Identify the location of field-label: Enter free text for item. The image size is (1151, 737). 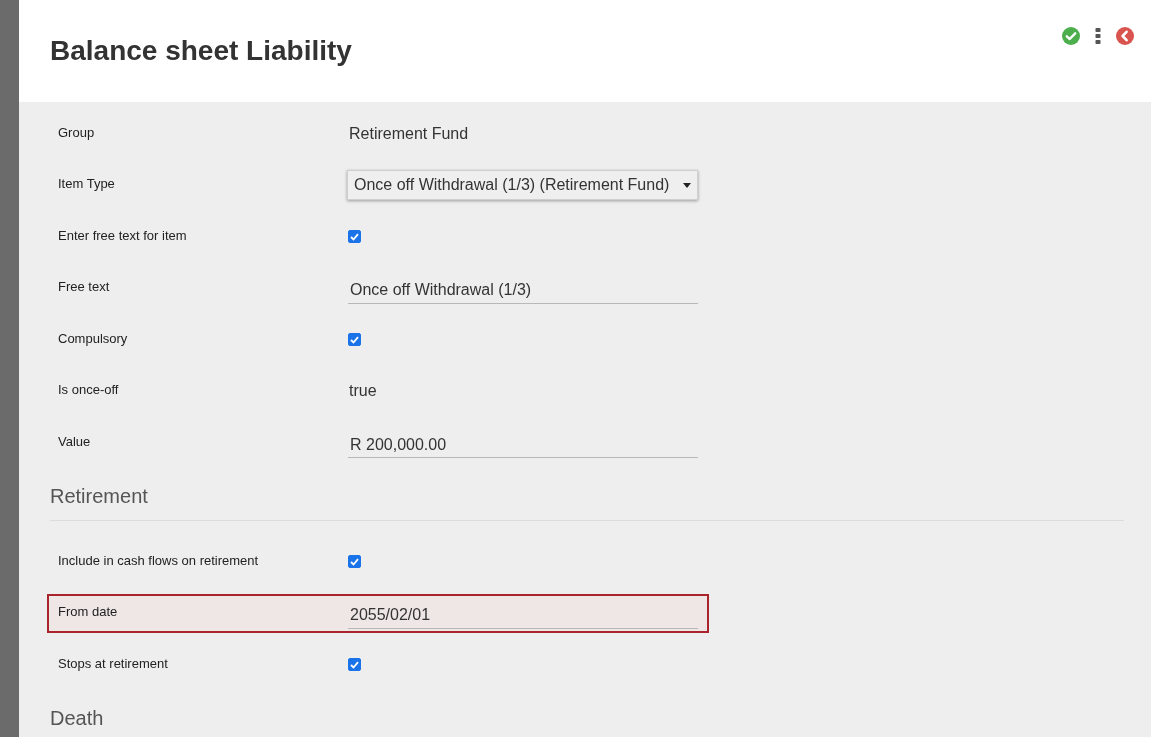
(123, 235).